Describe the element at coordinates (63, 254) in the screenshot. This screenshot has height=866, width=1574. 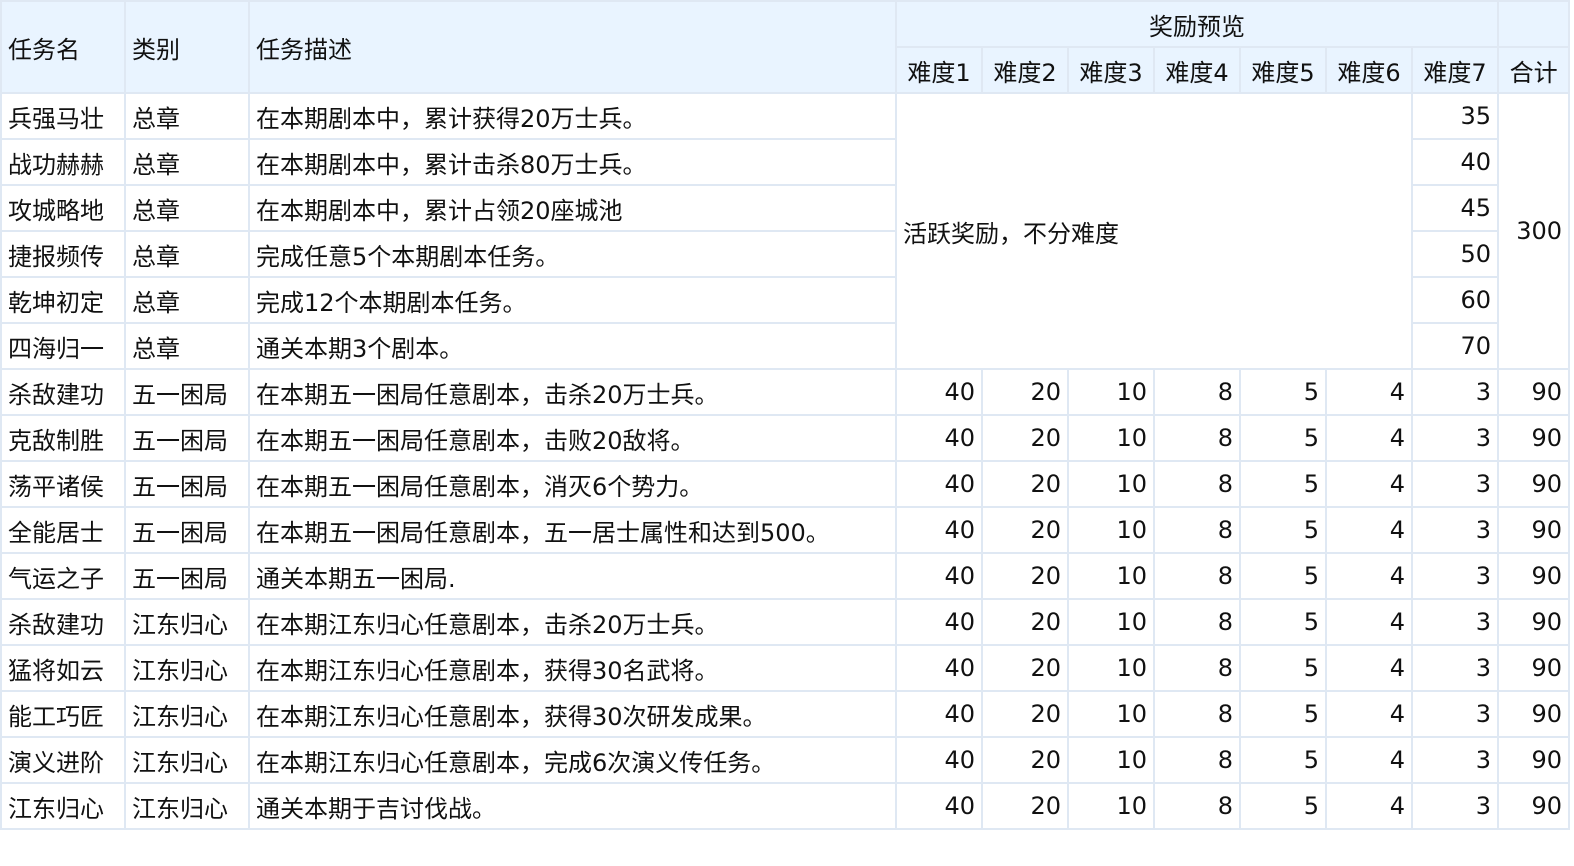
I see `task-name-cell: 捷报频传` at that location.